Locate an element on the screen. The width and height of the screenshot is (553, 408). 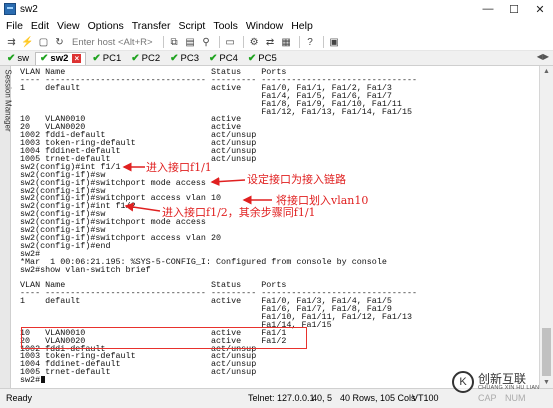
terminal-line: sw2#show vlan-switch brief is located at coordinates (85, 269).